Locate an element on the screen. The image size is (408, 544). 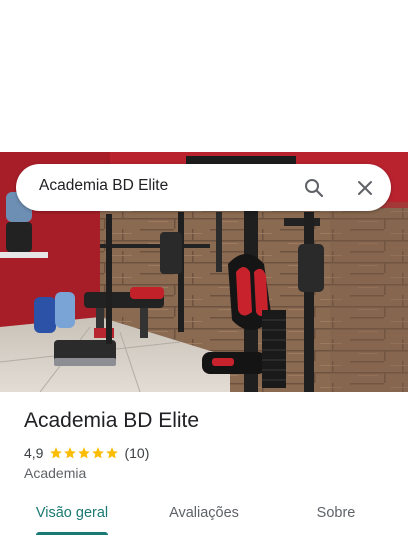
place-title: Academia BD Elite is located at coordinates (112, 420).